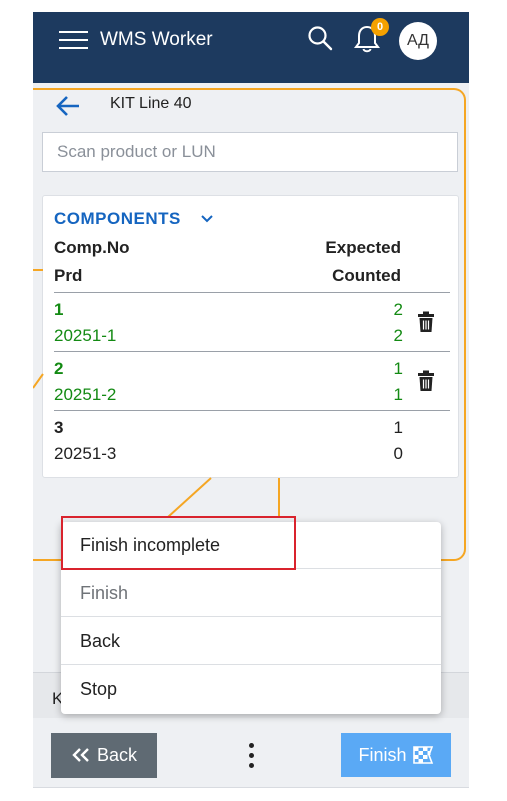  Describe the element at coordinates (73, 40) in the screenshot. I see `menu-icon` at that location.